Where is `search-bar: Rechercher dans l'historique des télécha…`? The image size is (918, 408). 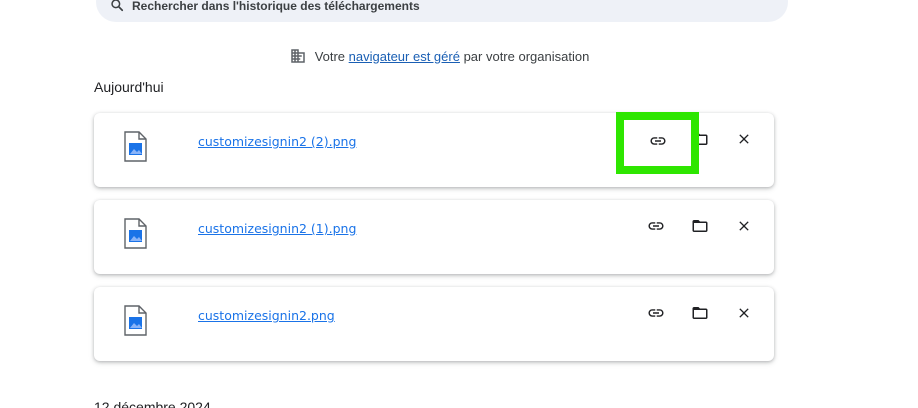
search-bar: Rechercher dans l'historique des télécha… is located at coordinates (442, 11).